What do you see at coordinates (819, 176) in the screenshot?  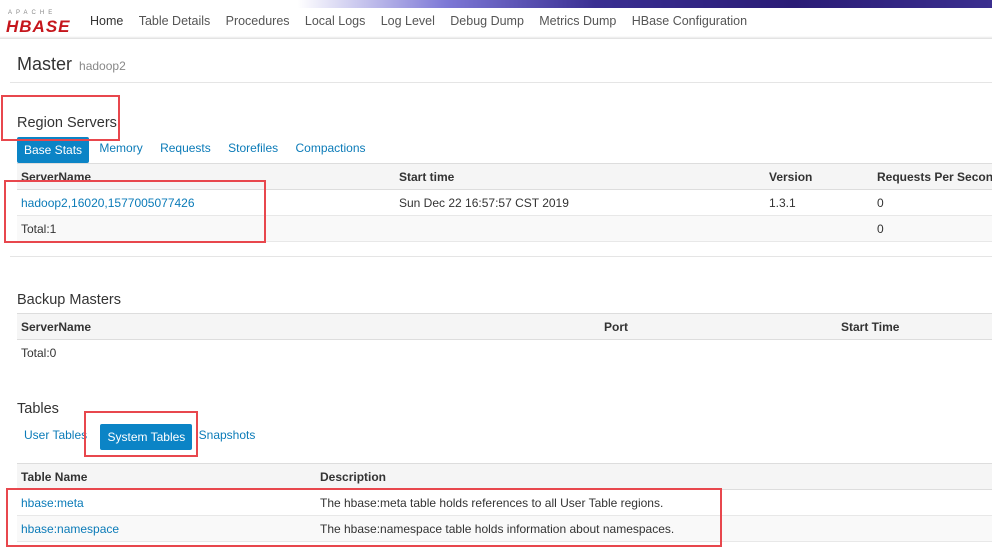 I see `column-header: Version` at bounding box center [819, 176].